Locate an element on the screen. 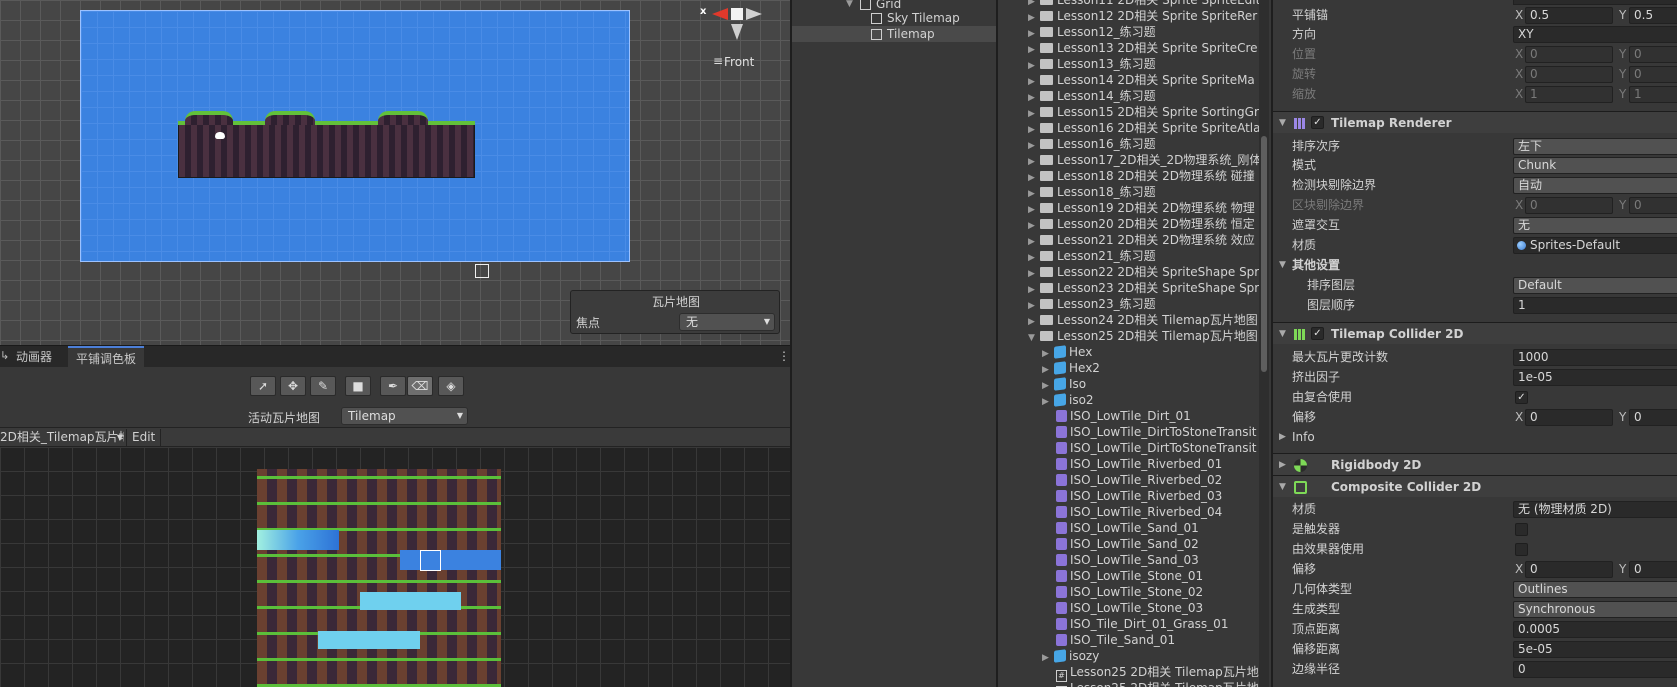  tilemap-collider-enabled-checkbox: ✓ is located at coordinates (1317, 333).